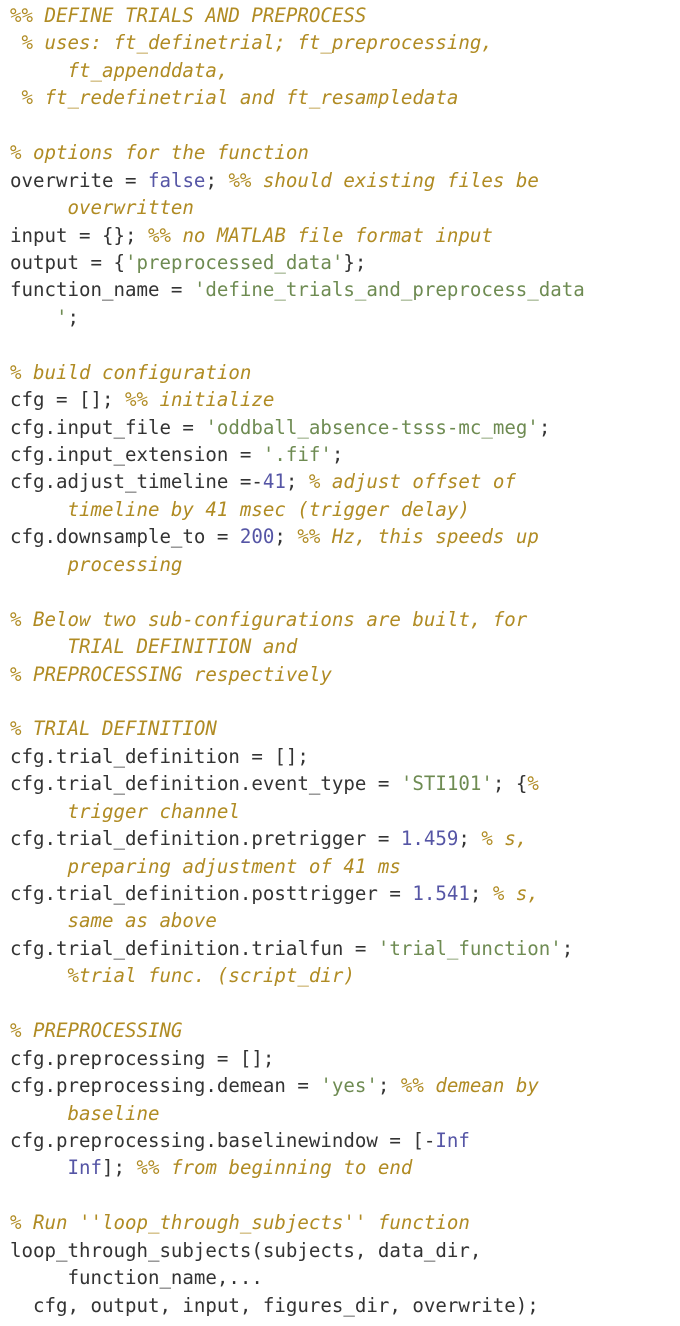 Image resolution: width=680 pixels, height=1326 pixels. I want to click on code-token-plain: cfg.input_file =, so click(108, 427).